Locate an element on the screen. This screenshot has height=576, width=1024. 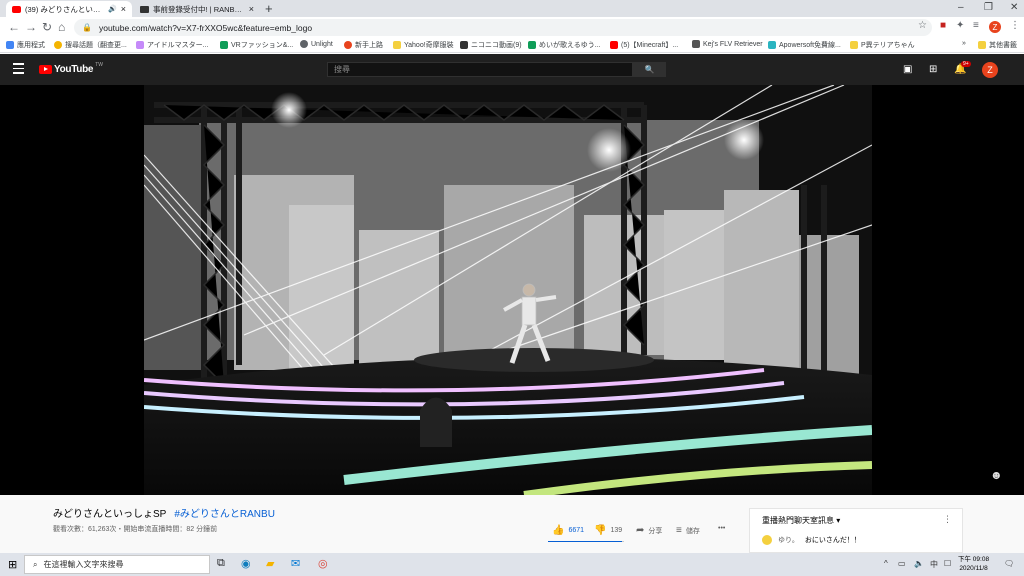
edge-browser-icon: ◉ is located at coordinates (246, 563).